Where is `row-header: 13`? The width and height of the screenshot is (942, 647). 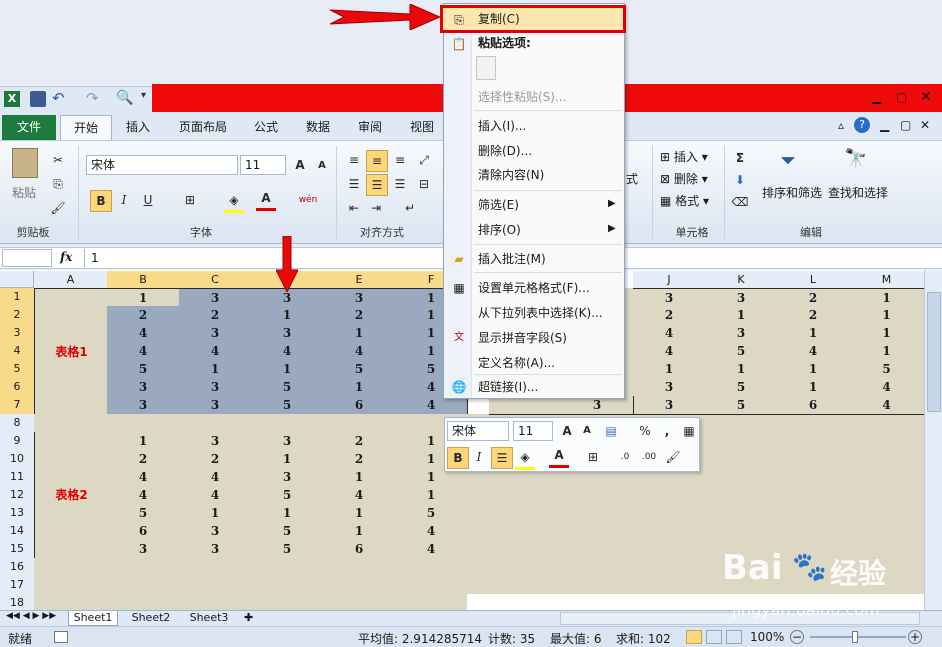
row-header: 13 is located at coordinates (17, 513).